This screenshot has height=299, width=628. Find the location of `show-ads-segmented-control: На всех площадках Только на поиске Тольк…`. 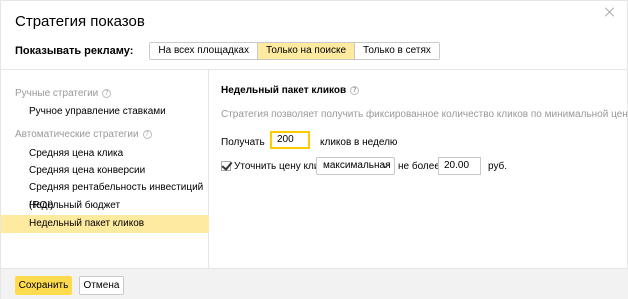

show-ads-segmented-control: На всех площадках Только на поиске Тольк… is located at coordinates (294, 51).